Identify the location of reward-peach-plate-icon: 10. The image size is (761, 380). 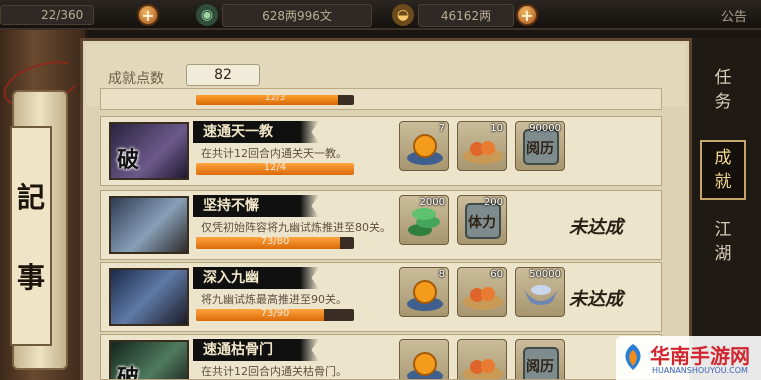
(482, 146).